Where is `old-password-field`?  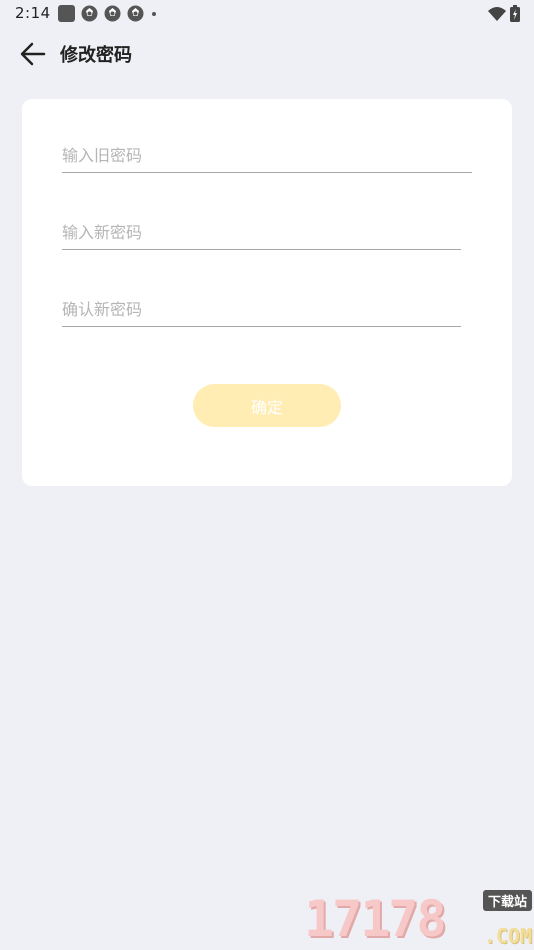 old-password-field is located at coordinates (267, 156).